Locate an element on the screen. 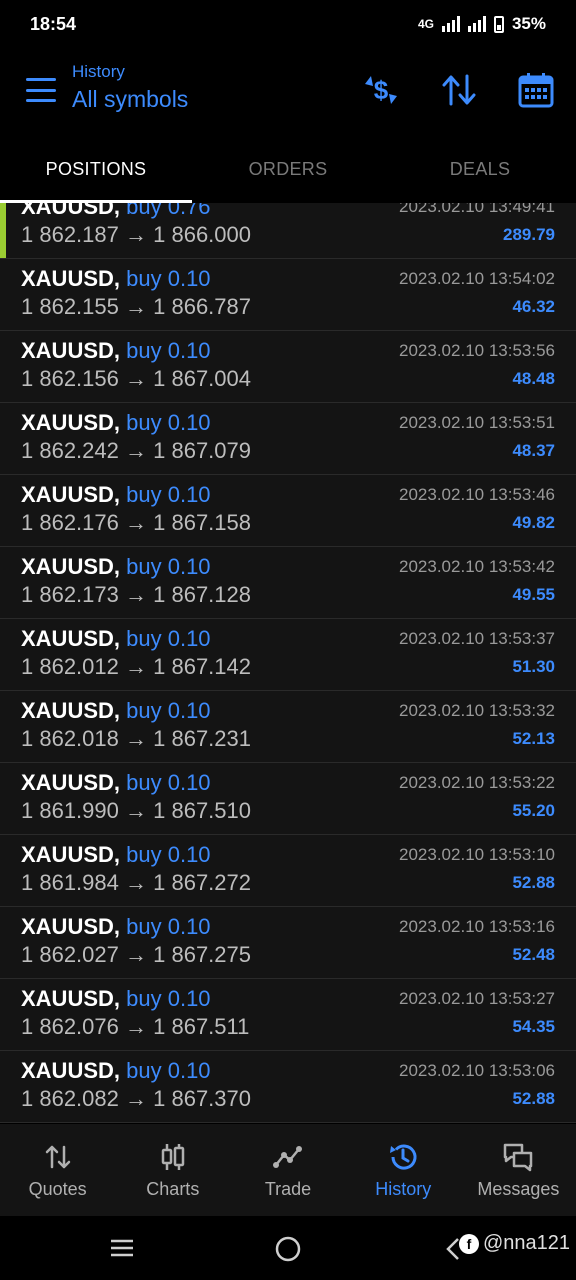  row-timestamp: 2023.02.10 13:54:02 is located at coordinates (477, 278).